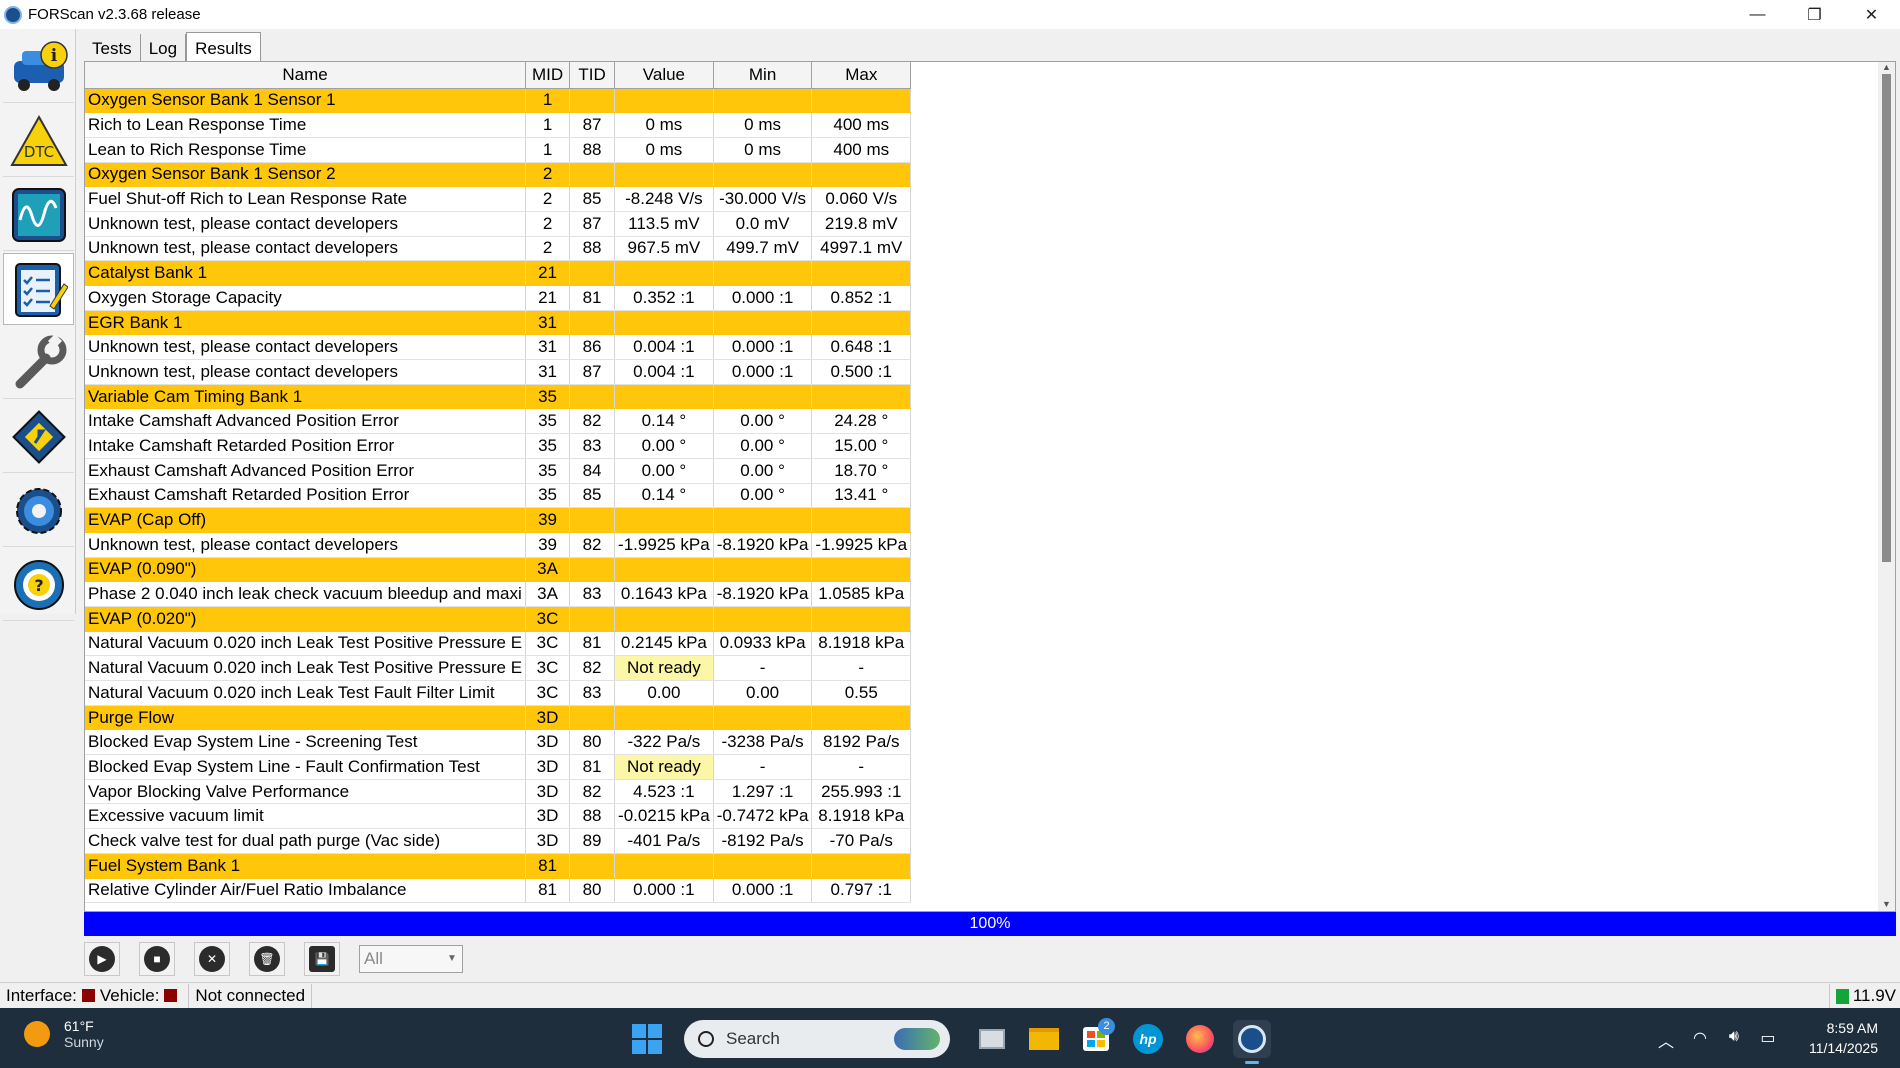 Image resolution: width=1900 pixels, height=1068 pixels. What do you see at coordinates (592, 249) in the screenshot?
I see `cell-tid: 88` at bounding box center [592, 249].